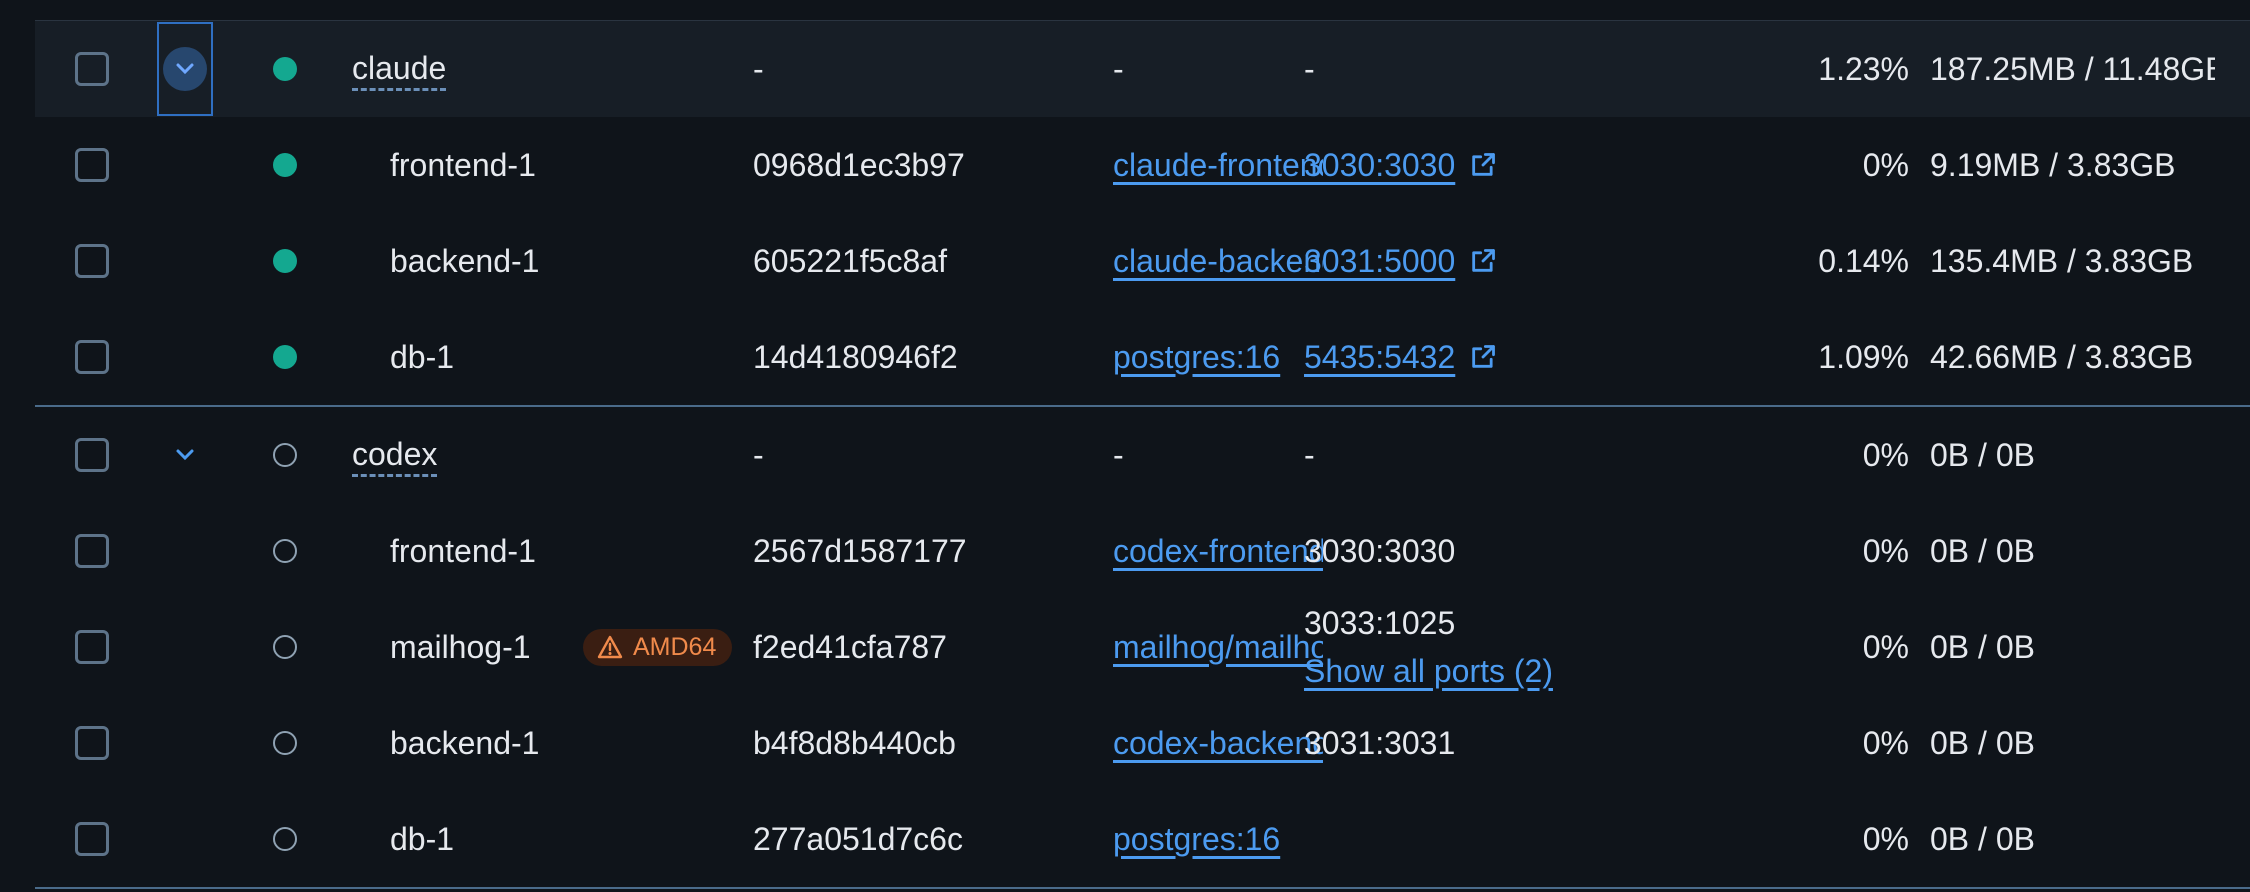 The image size is (2250, 892). Describe the element at coordinates (482, 69) in the screenshot. I see `group-name: claude` at that location.